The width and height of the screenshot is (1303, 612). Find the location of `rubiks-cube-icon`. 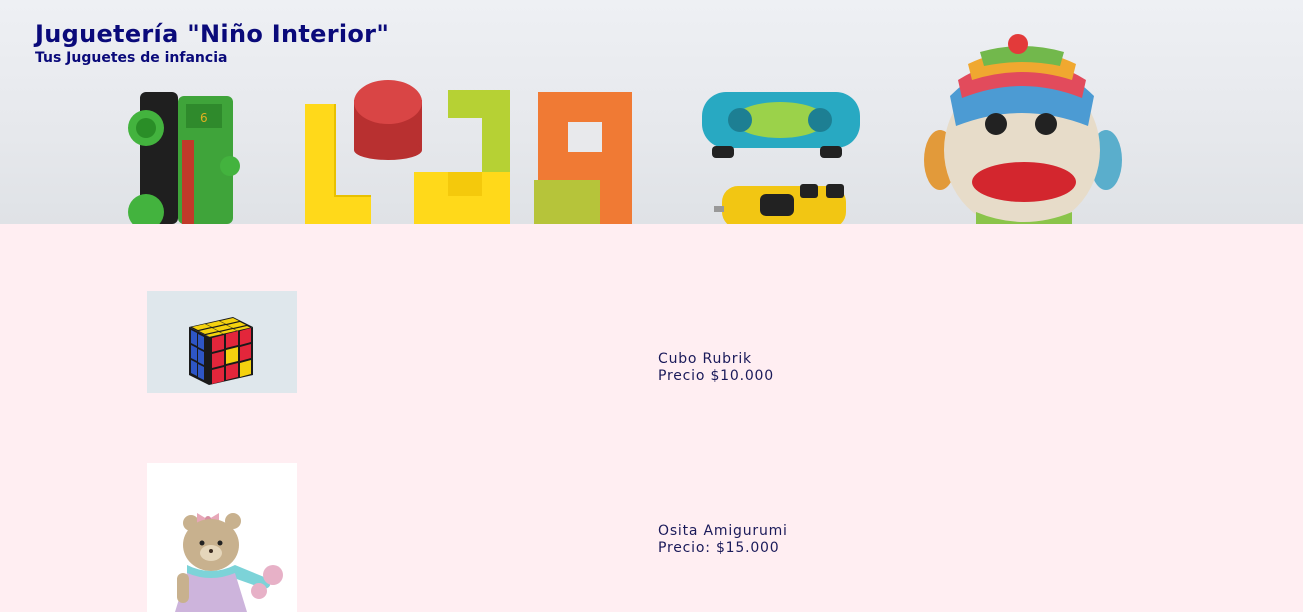

rubiks-cube-icon is located at coordinates (222, 342).